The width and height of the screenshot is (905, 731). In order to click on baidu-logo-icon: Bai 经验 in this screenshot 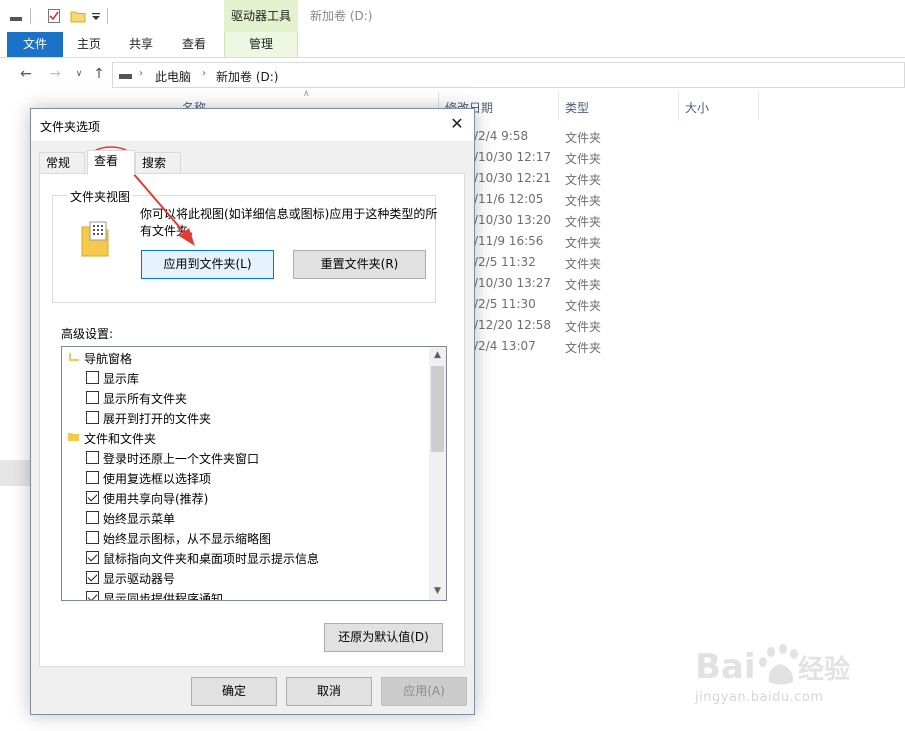, I will do `click(772, 665)`.